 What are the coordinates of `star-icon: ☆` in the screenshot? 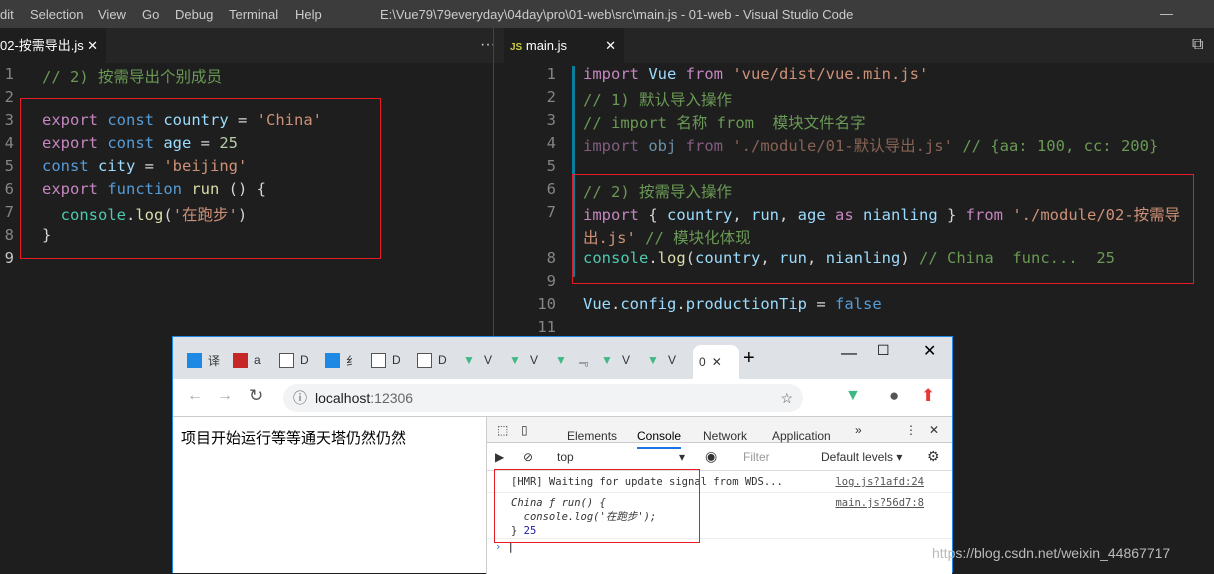 It's located at (786, 398).